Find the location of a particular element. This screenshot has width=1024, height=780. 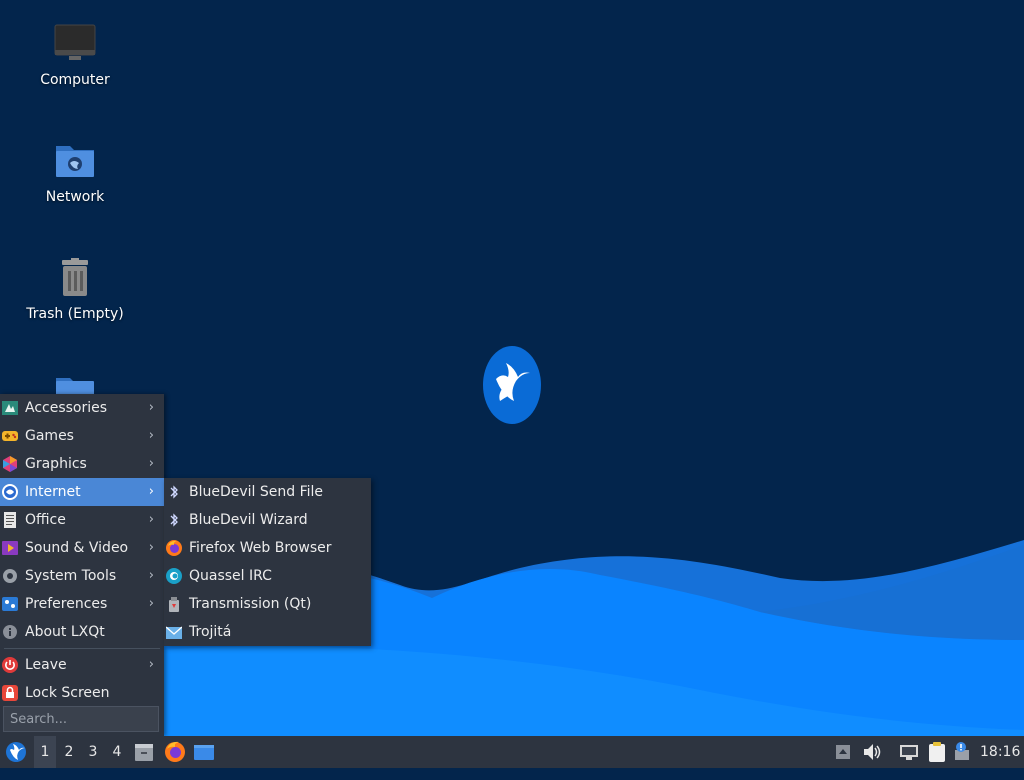

menu-item-trojita: Trojitá is located at coordinates (267, 632).